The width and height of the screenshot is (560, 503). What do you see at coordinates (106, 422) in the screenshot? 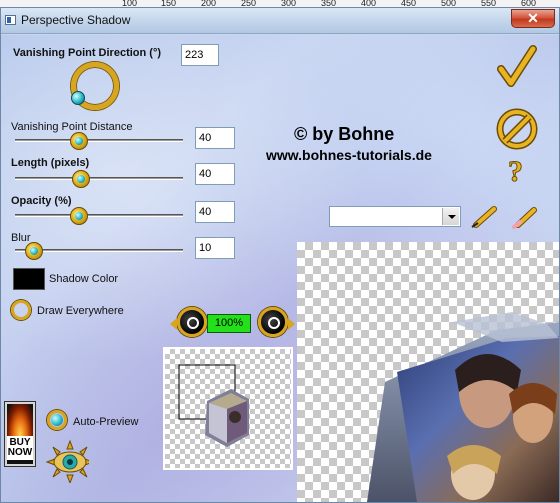
I see `auto-preview-label: Auto-Preview` at bounding box center [106, 422].